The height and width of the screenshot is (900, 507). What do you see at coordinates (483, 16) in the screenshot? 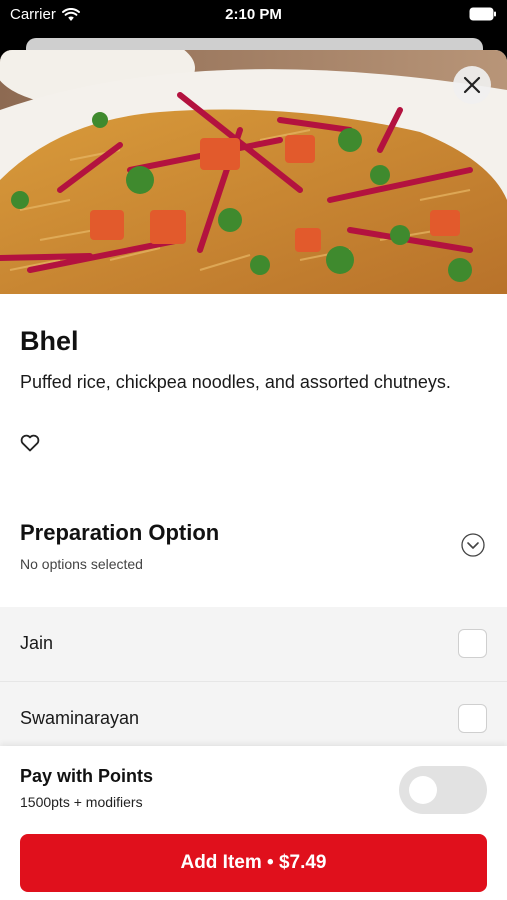
I see `battery-icon` at bounding box center [483, 16].